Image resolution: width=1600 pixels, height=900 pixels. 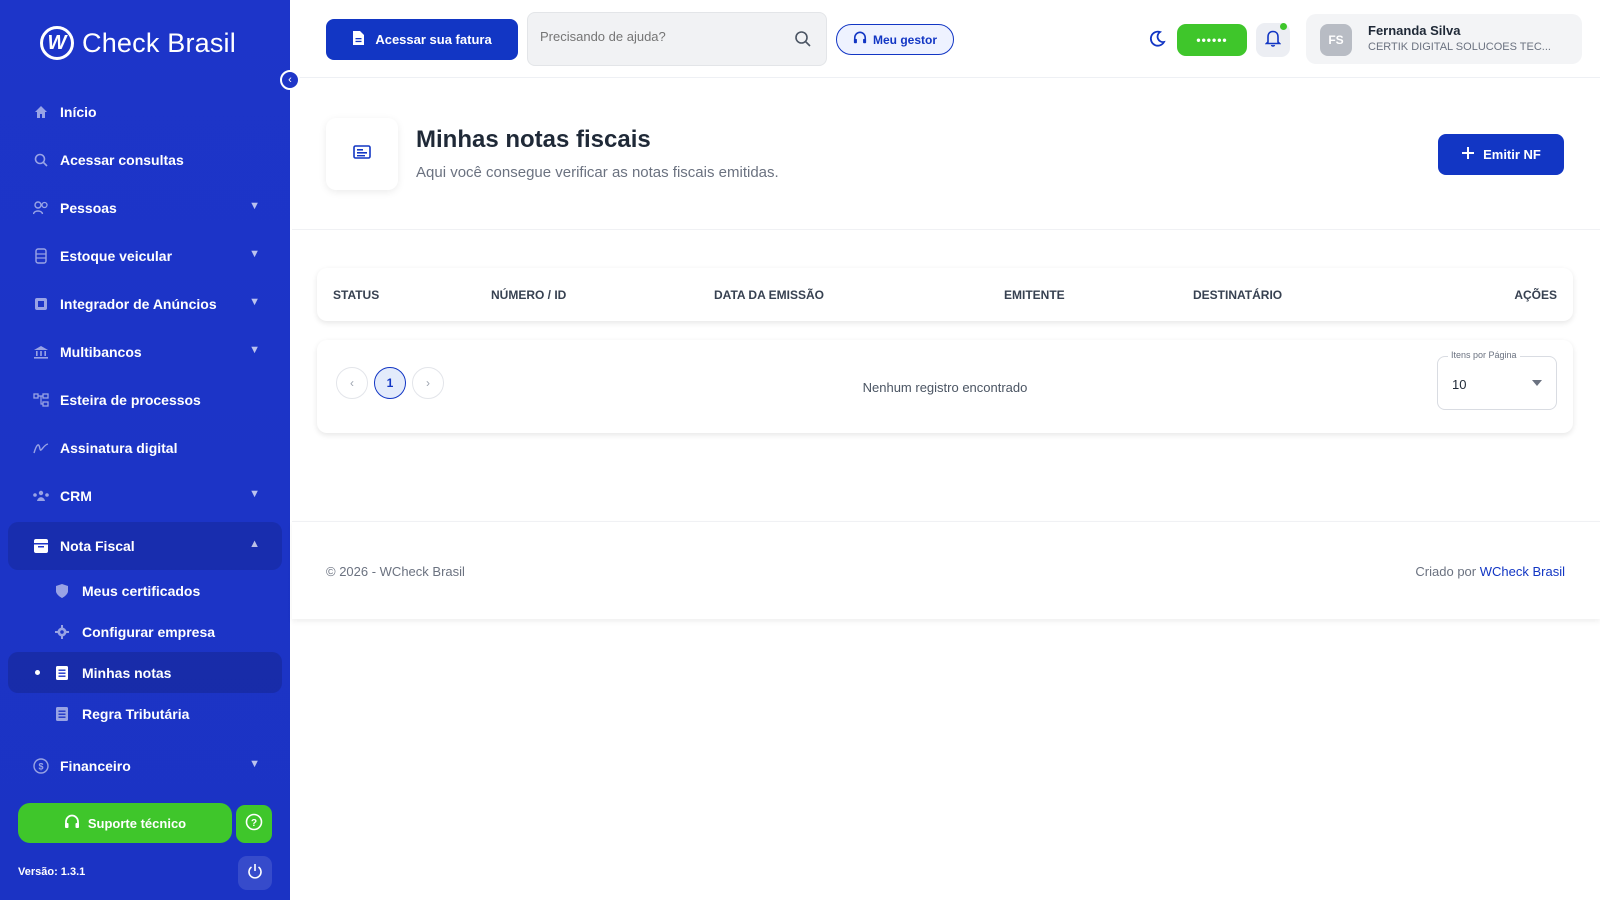 I want to click on bank-icon, so click(x=41, y=352).